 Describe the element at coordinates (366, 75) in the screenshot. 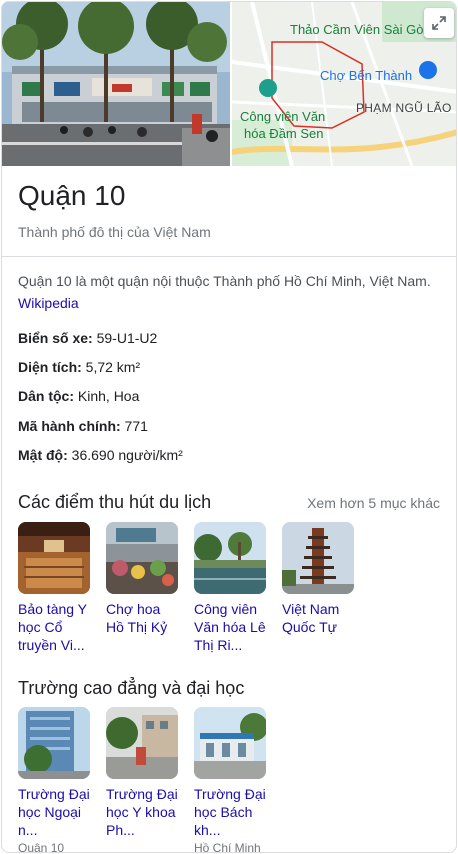

I see `map-label-market: Chợ Bến Thành` at that location.